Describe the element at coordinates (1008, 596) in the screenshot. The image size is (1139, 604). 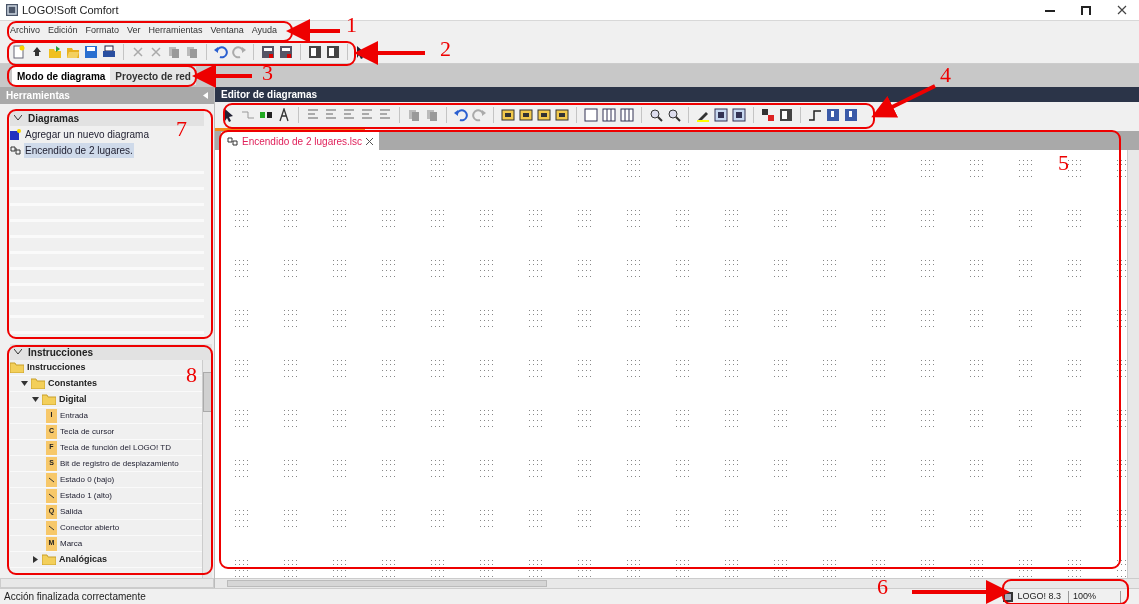
I see `device-icon` at that location.